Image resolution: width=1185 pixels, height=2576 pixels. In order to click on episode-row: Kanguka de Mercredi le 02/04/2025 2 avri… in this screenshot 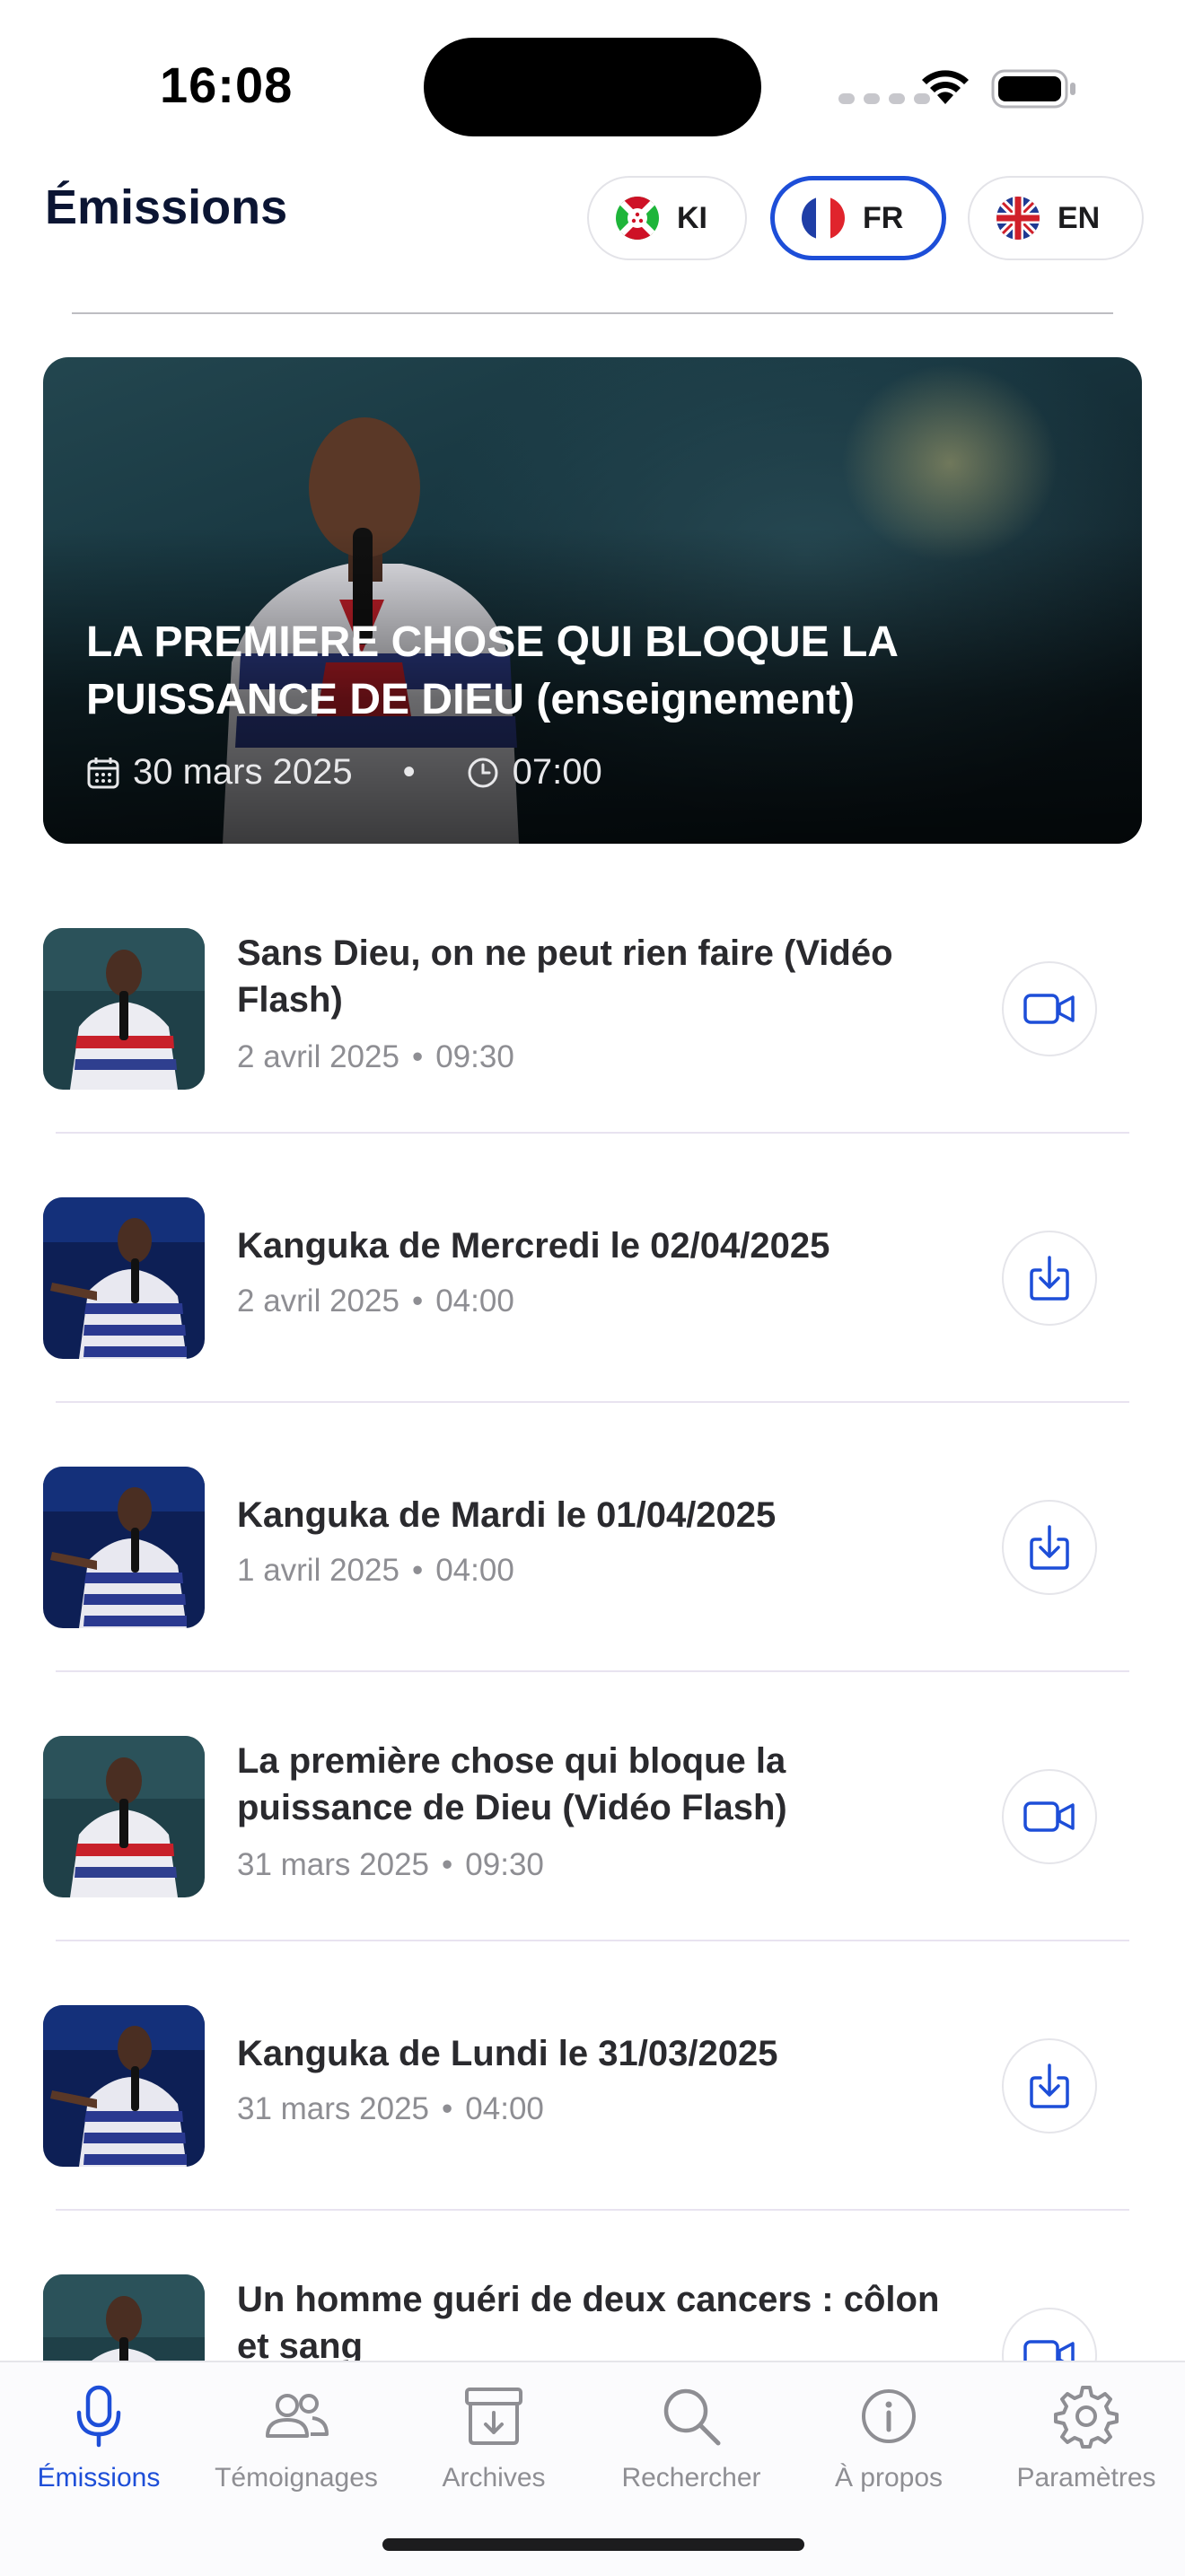, I will do `click(592, 1301)`.